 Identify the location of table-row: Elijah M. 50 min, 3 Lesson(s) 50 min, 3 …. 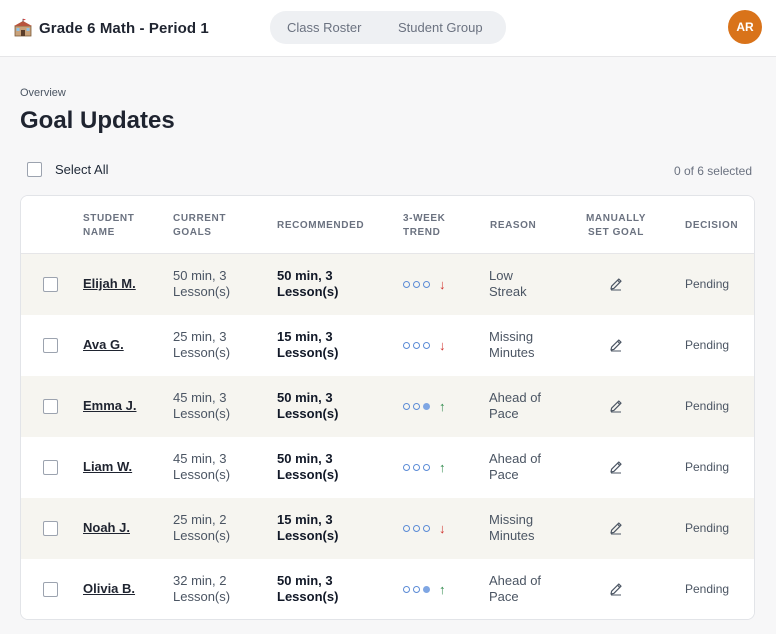
(387, 284).